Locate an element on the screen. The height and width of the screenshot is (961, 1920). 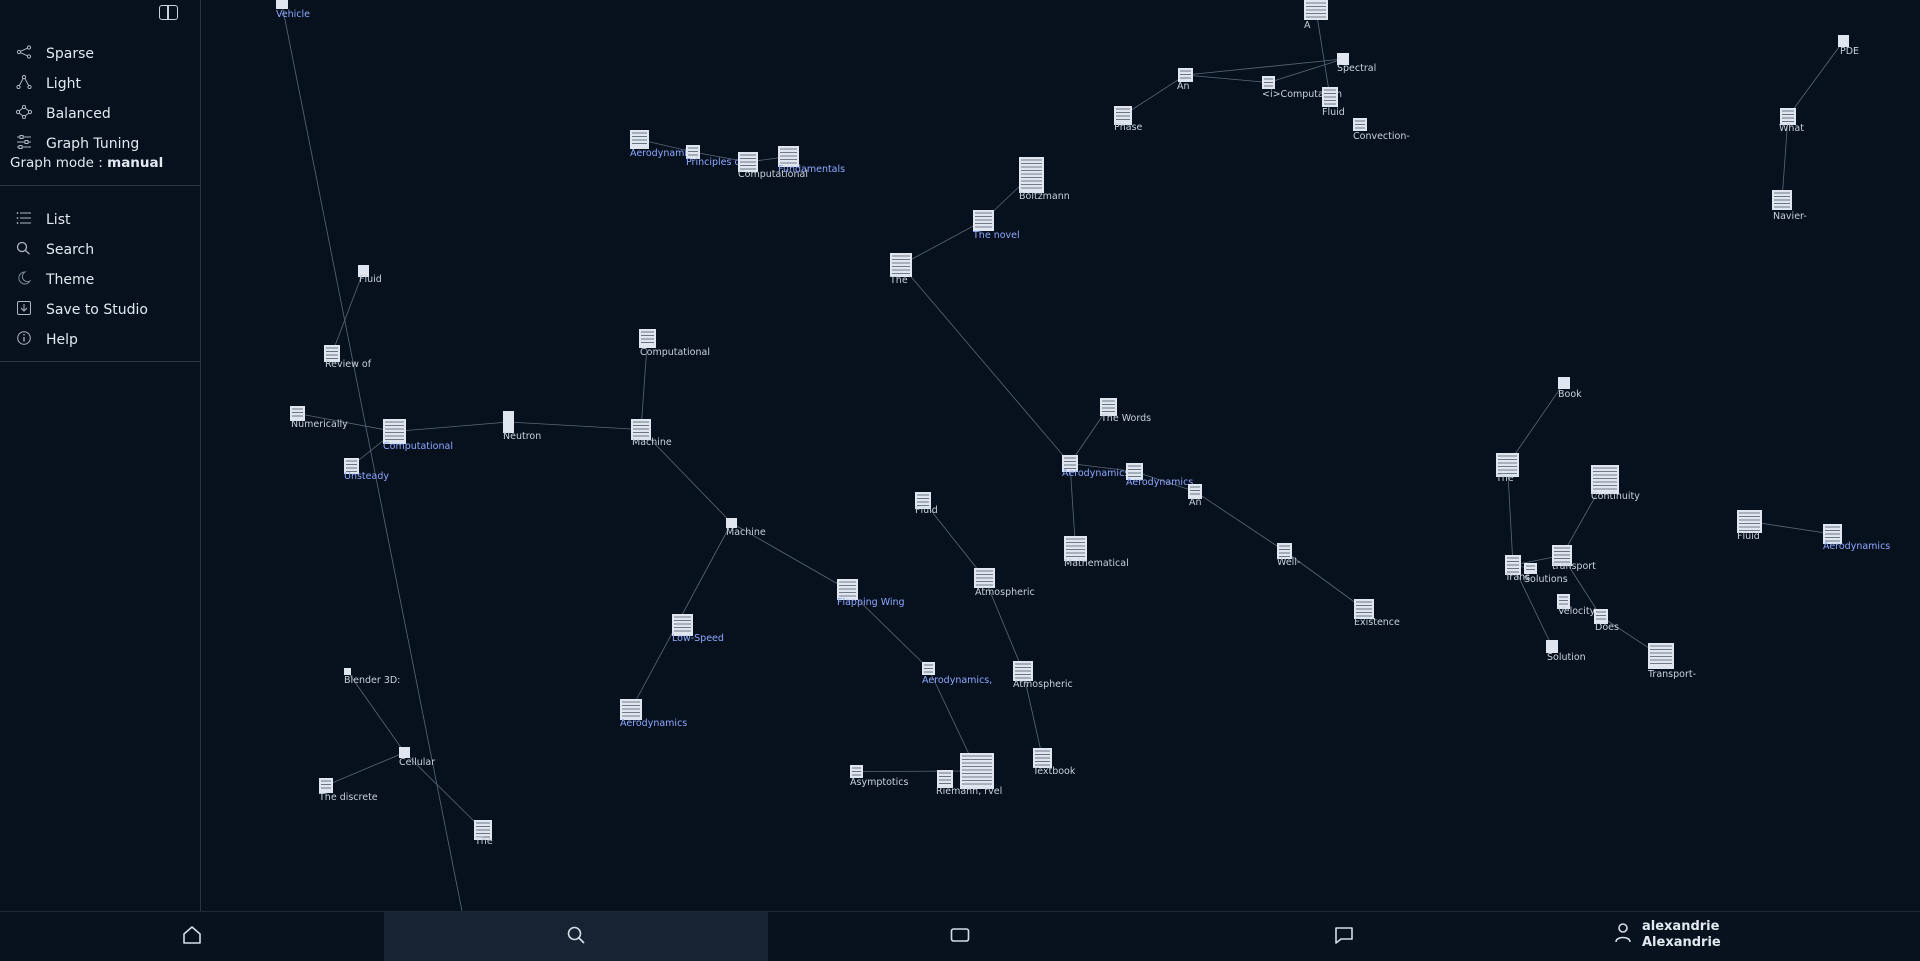
graph-node: Review of is located at coordinates (348, 357).